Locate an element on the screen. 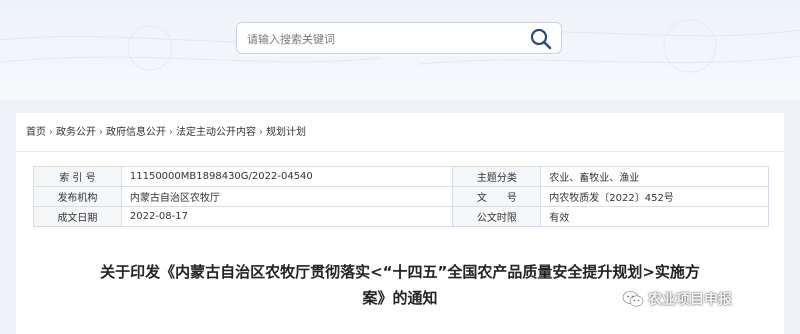  publisher-value: 内蒙古自治区农牧厅 is located at coordinates (287, 196).